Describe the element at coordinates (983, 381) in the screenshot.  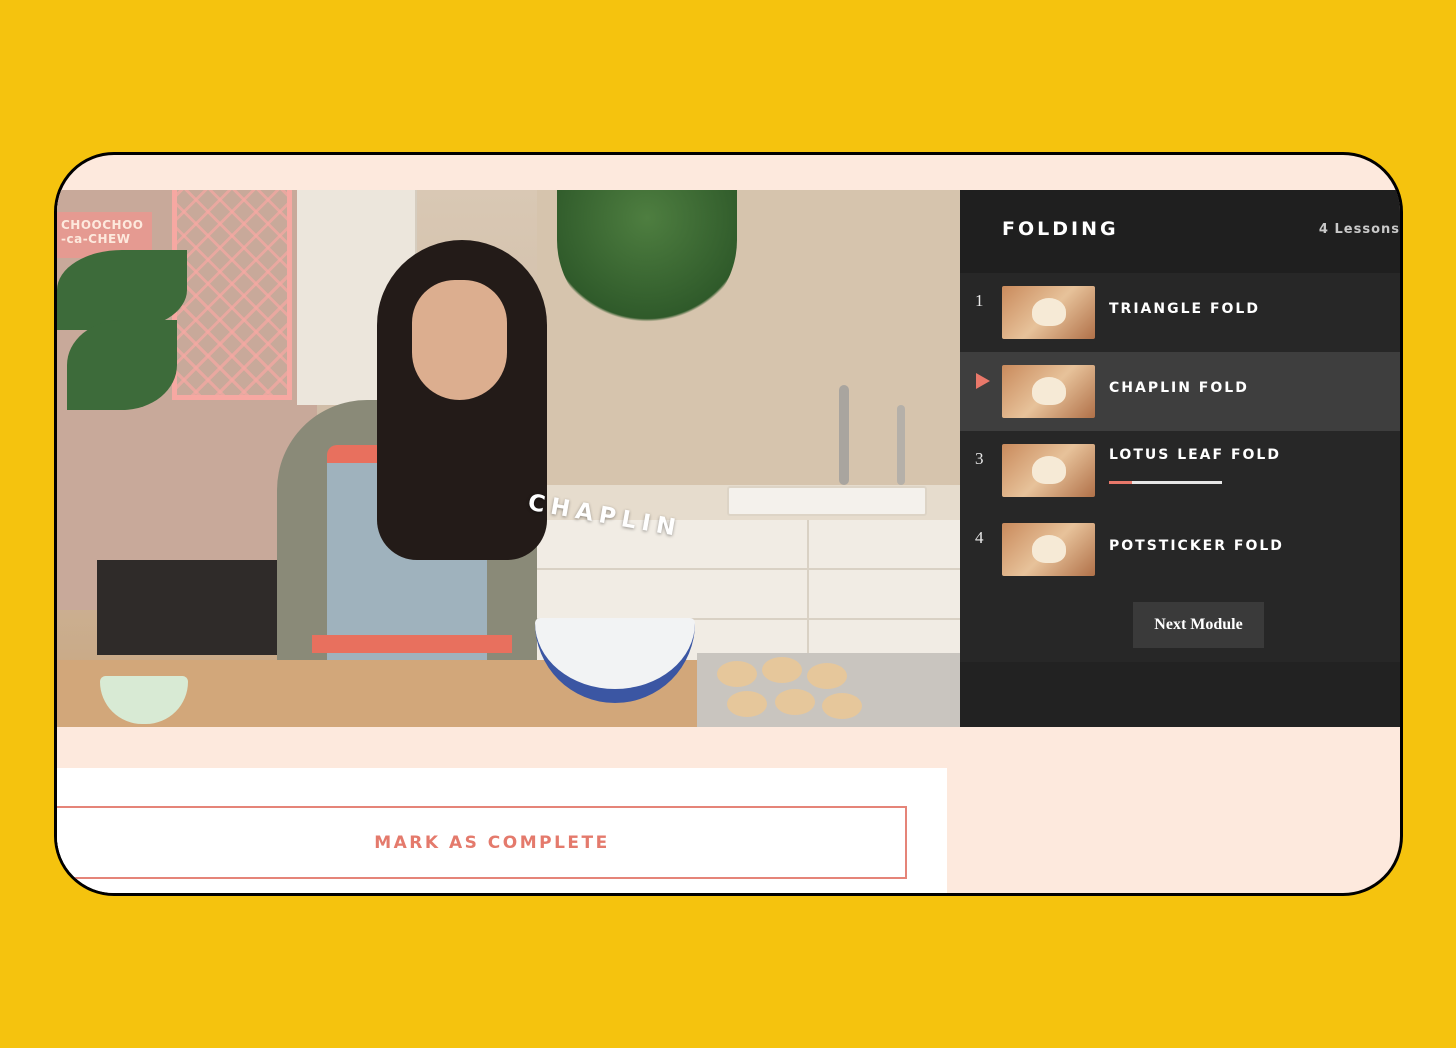
I see `play-icon` at that location.